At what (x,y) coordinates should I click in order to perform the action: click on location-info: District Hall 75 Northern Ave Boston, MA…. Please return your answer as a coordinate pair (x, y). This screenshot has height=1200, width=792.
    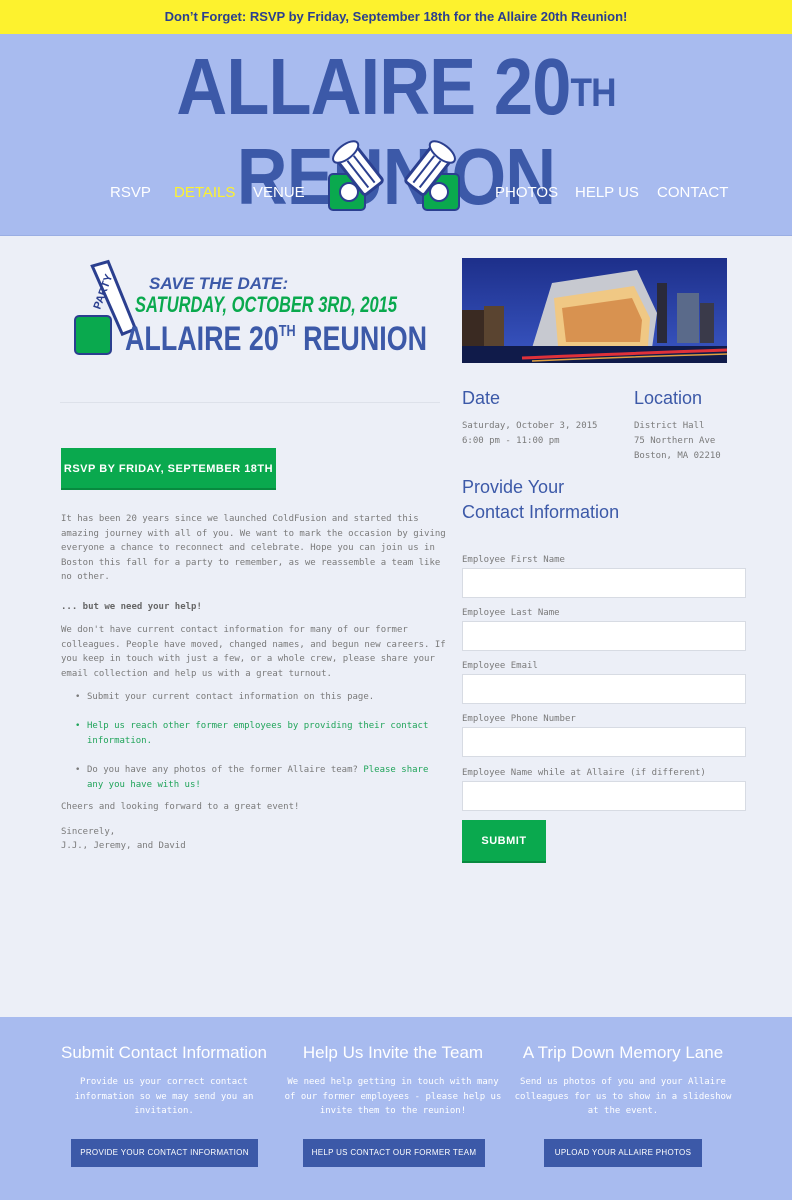
    Looking at the image, I should click on (677, 441).